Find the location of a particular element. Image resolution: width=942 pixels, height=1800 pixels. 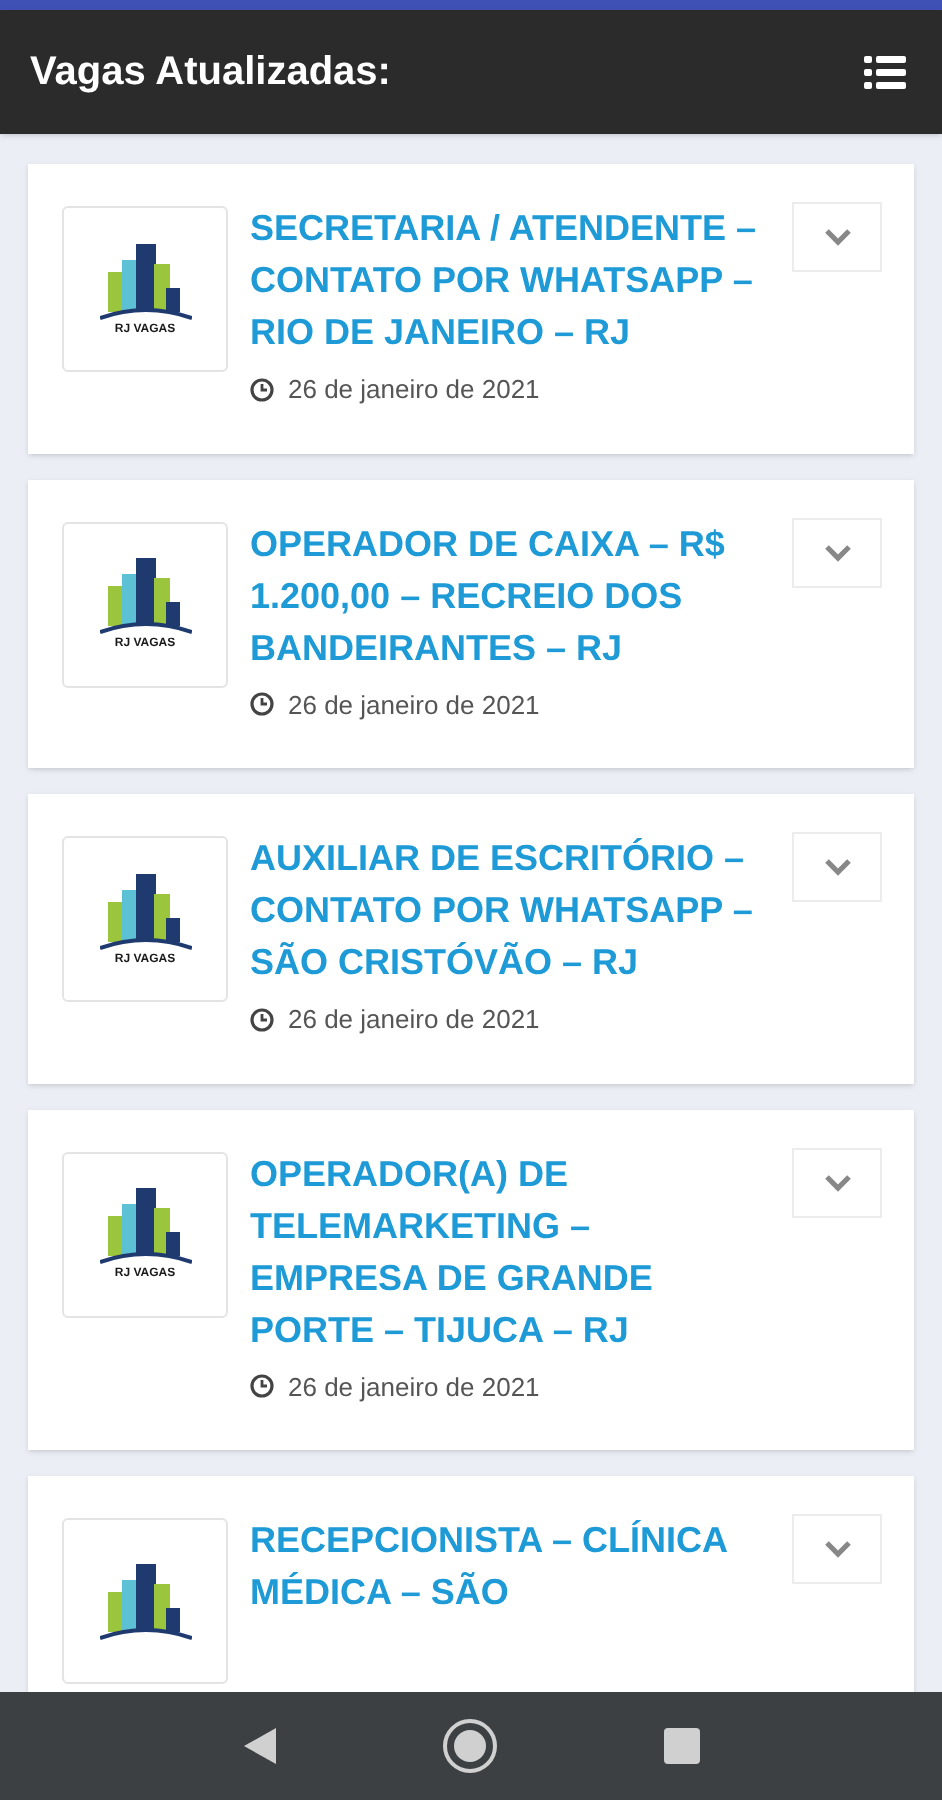

job-title-link: OPERADOR DE CAIXA – R$ 1.200,00 – RECREIO DOS BANDEIRANTES – RJ is located at coordinates (513, 595).